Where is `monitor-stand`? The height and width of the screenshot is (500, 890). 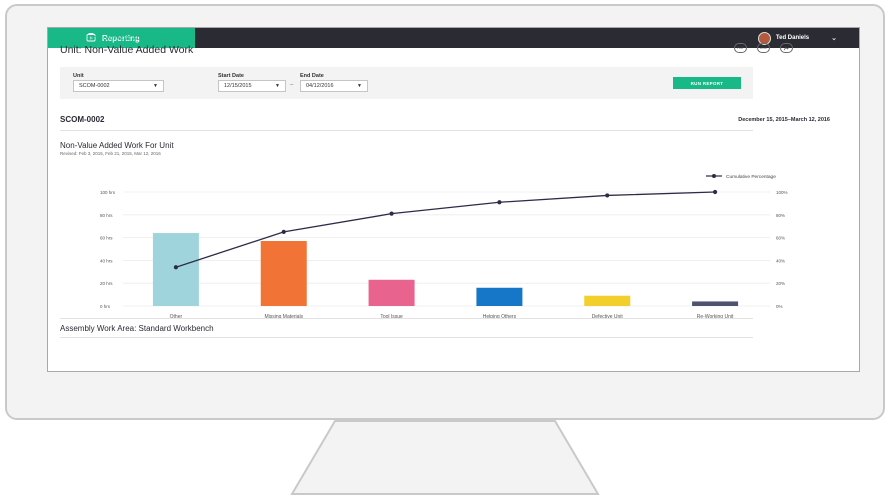 monitor-stand is located at coordinates (445, 457).